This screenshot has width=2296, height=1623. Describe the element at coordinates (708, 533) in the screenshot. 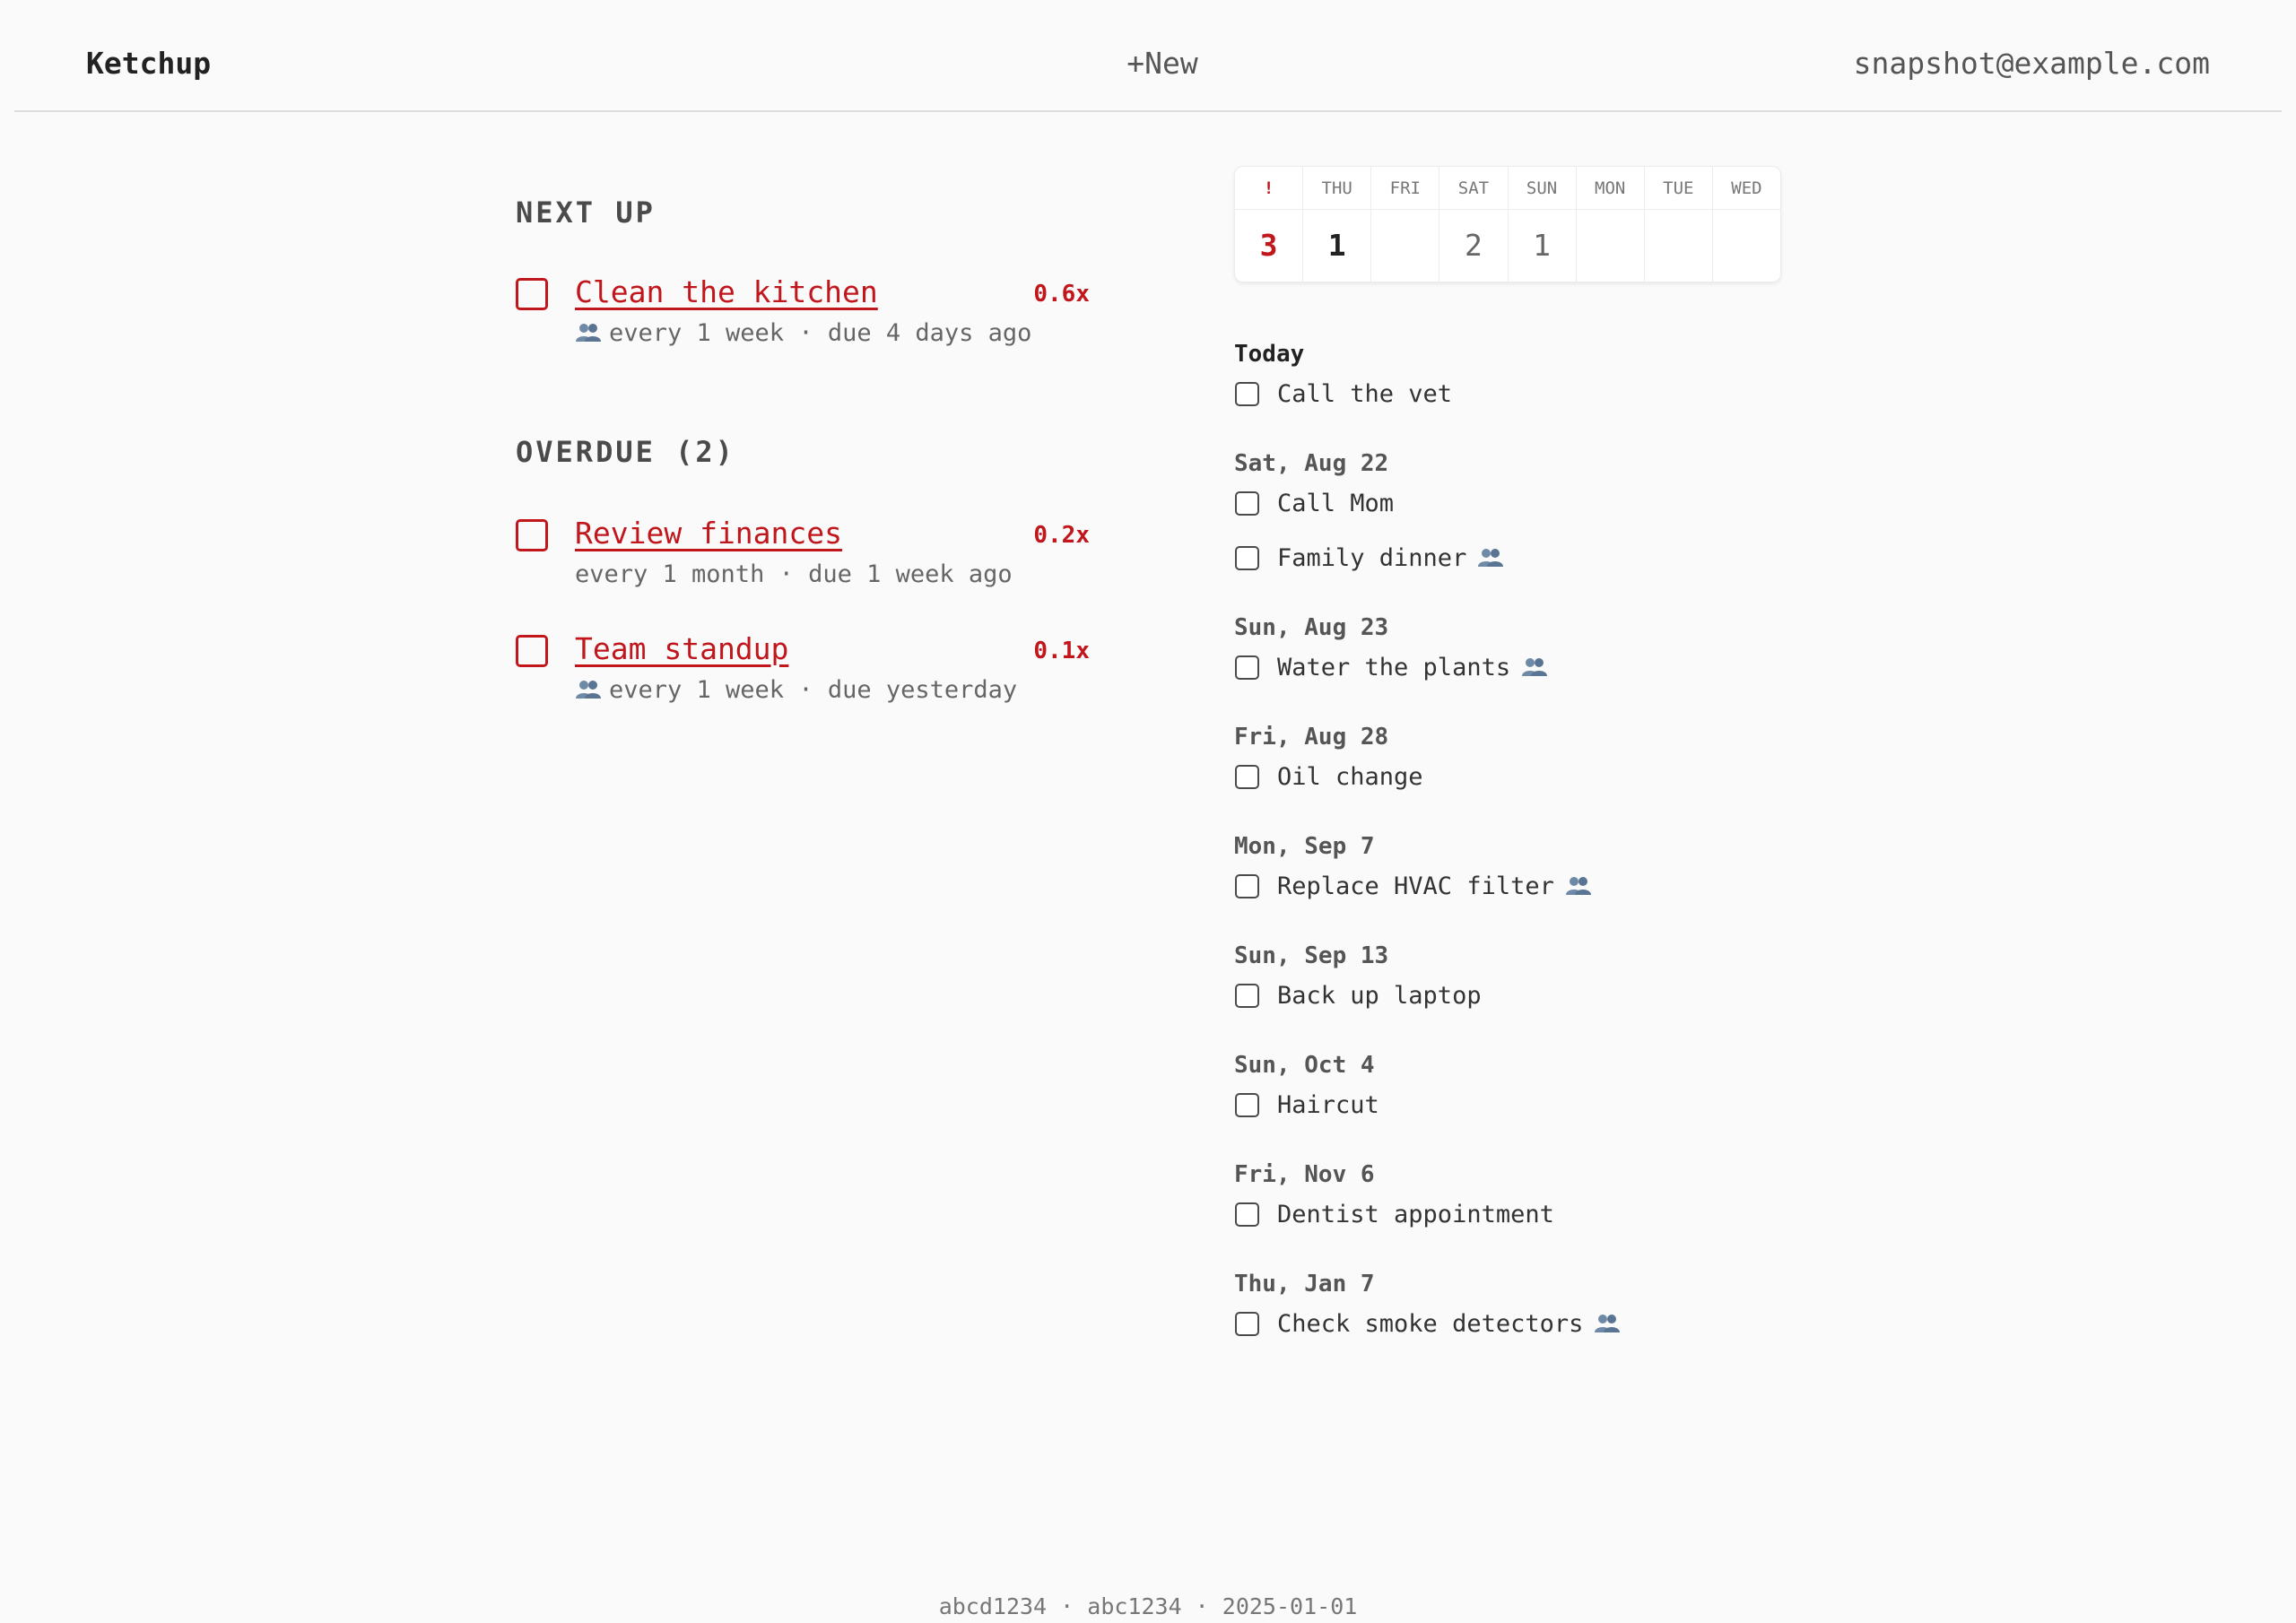

I see `task-name-link: Review finances` at that location.